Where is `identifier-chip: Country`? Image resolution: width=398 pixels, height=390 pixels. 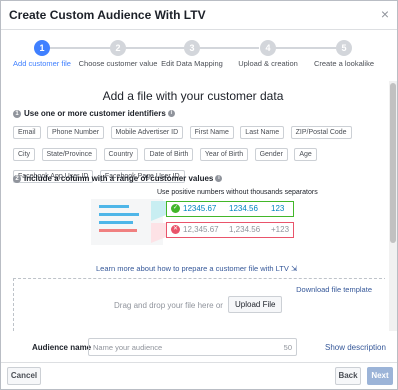
identifier-chip: Country is located at coordinates (121, 154).